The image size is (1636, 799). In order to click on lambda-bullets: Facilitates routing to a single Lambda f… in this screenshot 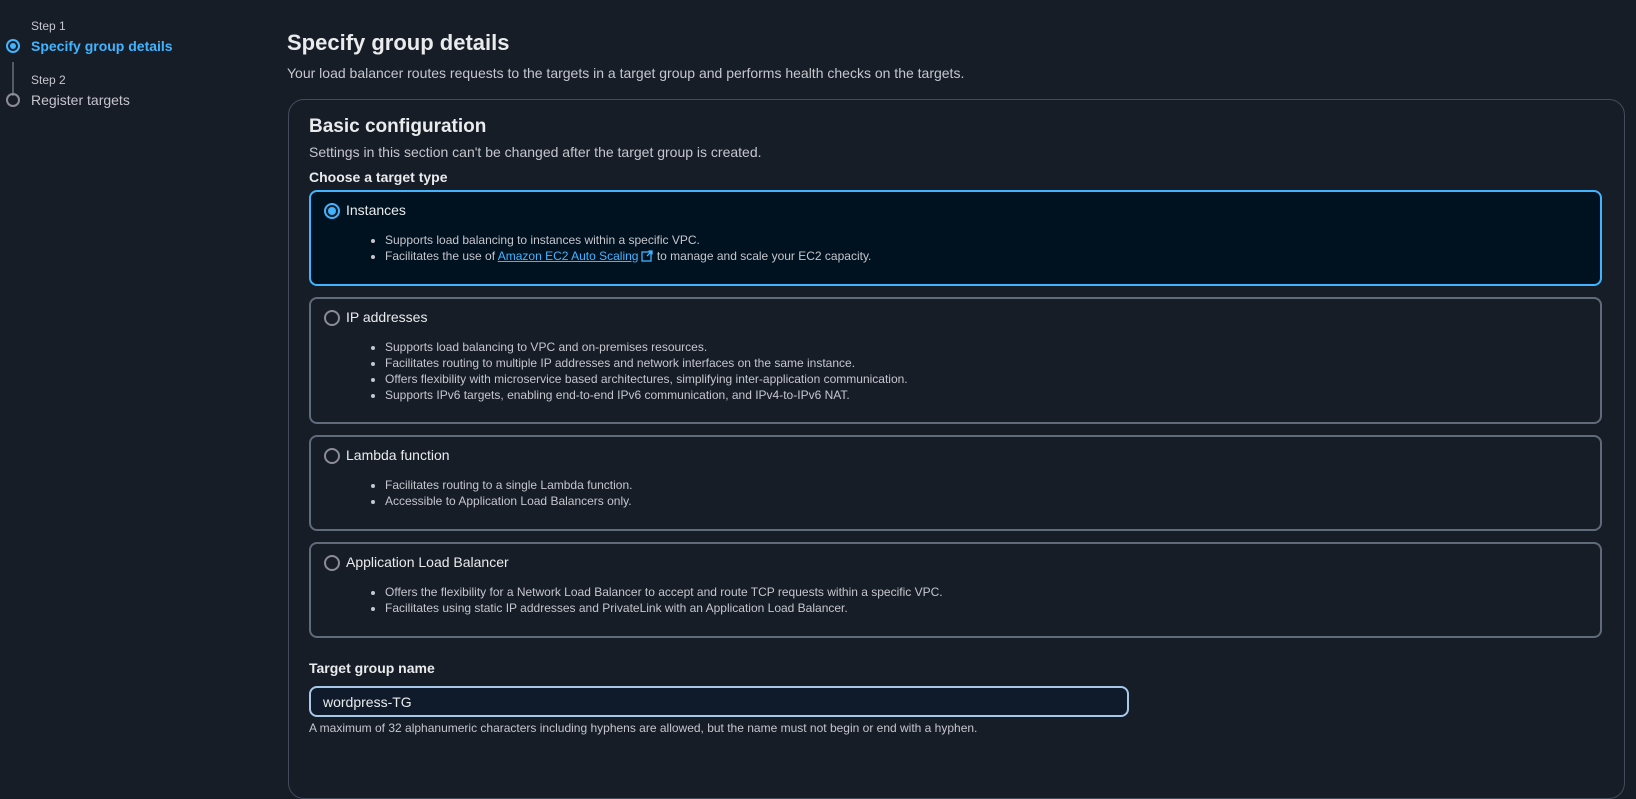, I will do `click(508, 493)`.